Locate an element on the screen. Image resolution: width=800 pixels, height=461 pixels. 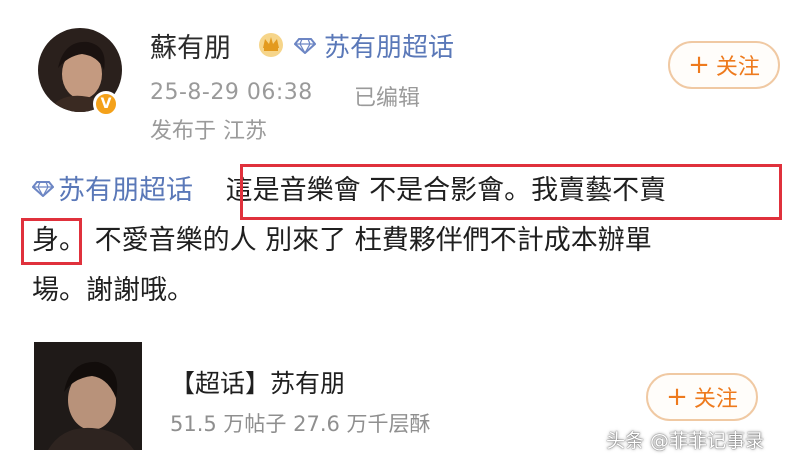
supertopic-card-title: 【超话】苏有朋 is located at coordinates (257, 382).